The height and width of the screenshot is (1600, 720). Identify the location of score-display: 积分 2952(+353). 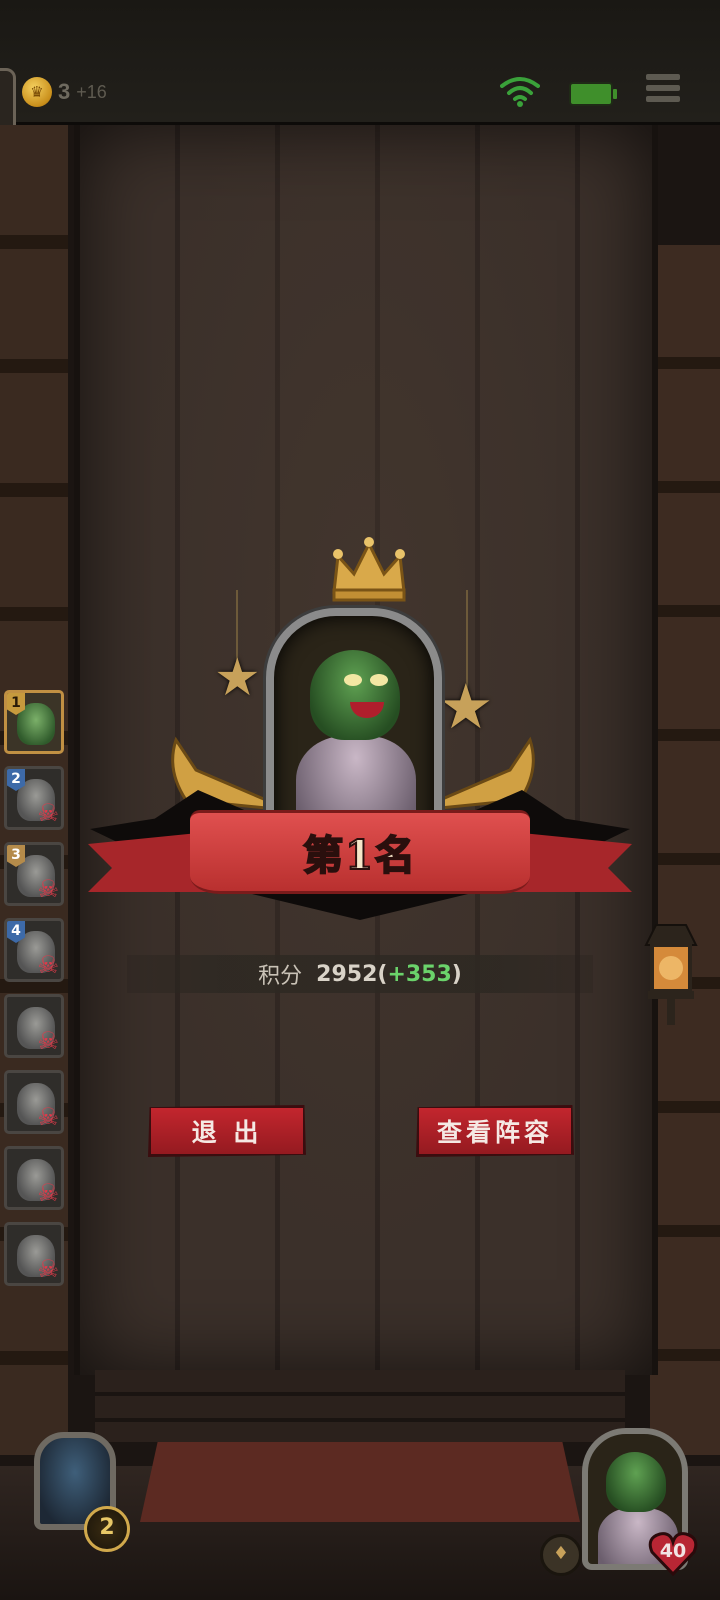
(360, 974).